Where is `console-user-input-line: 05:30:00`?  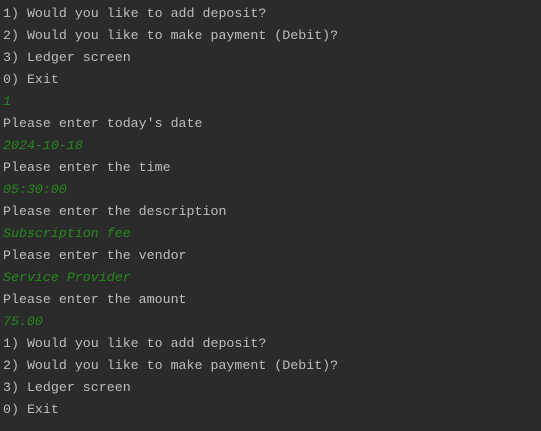 console-user-input-line: 05:30:00 is located at coordinates (35, 189).